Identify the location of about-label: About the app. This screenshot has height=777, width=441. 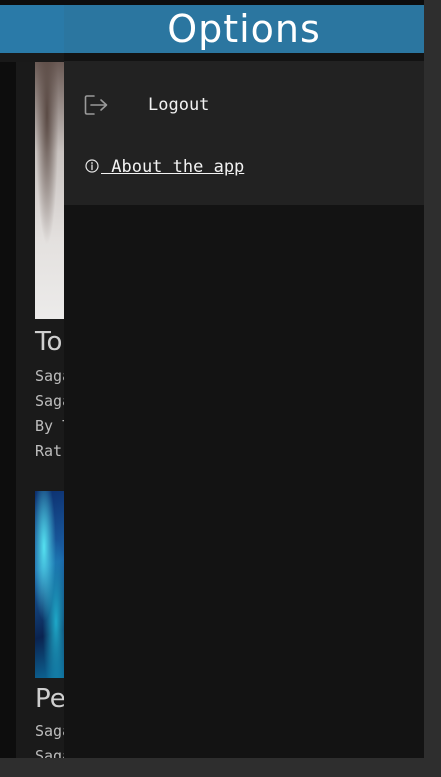
(173, 167).